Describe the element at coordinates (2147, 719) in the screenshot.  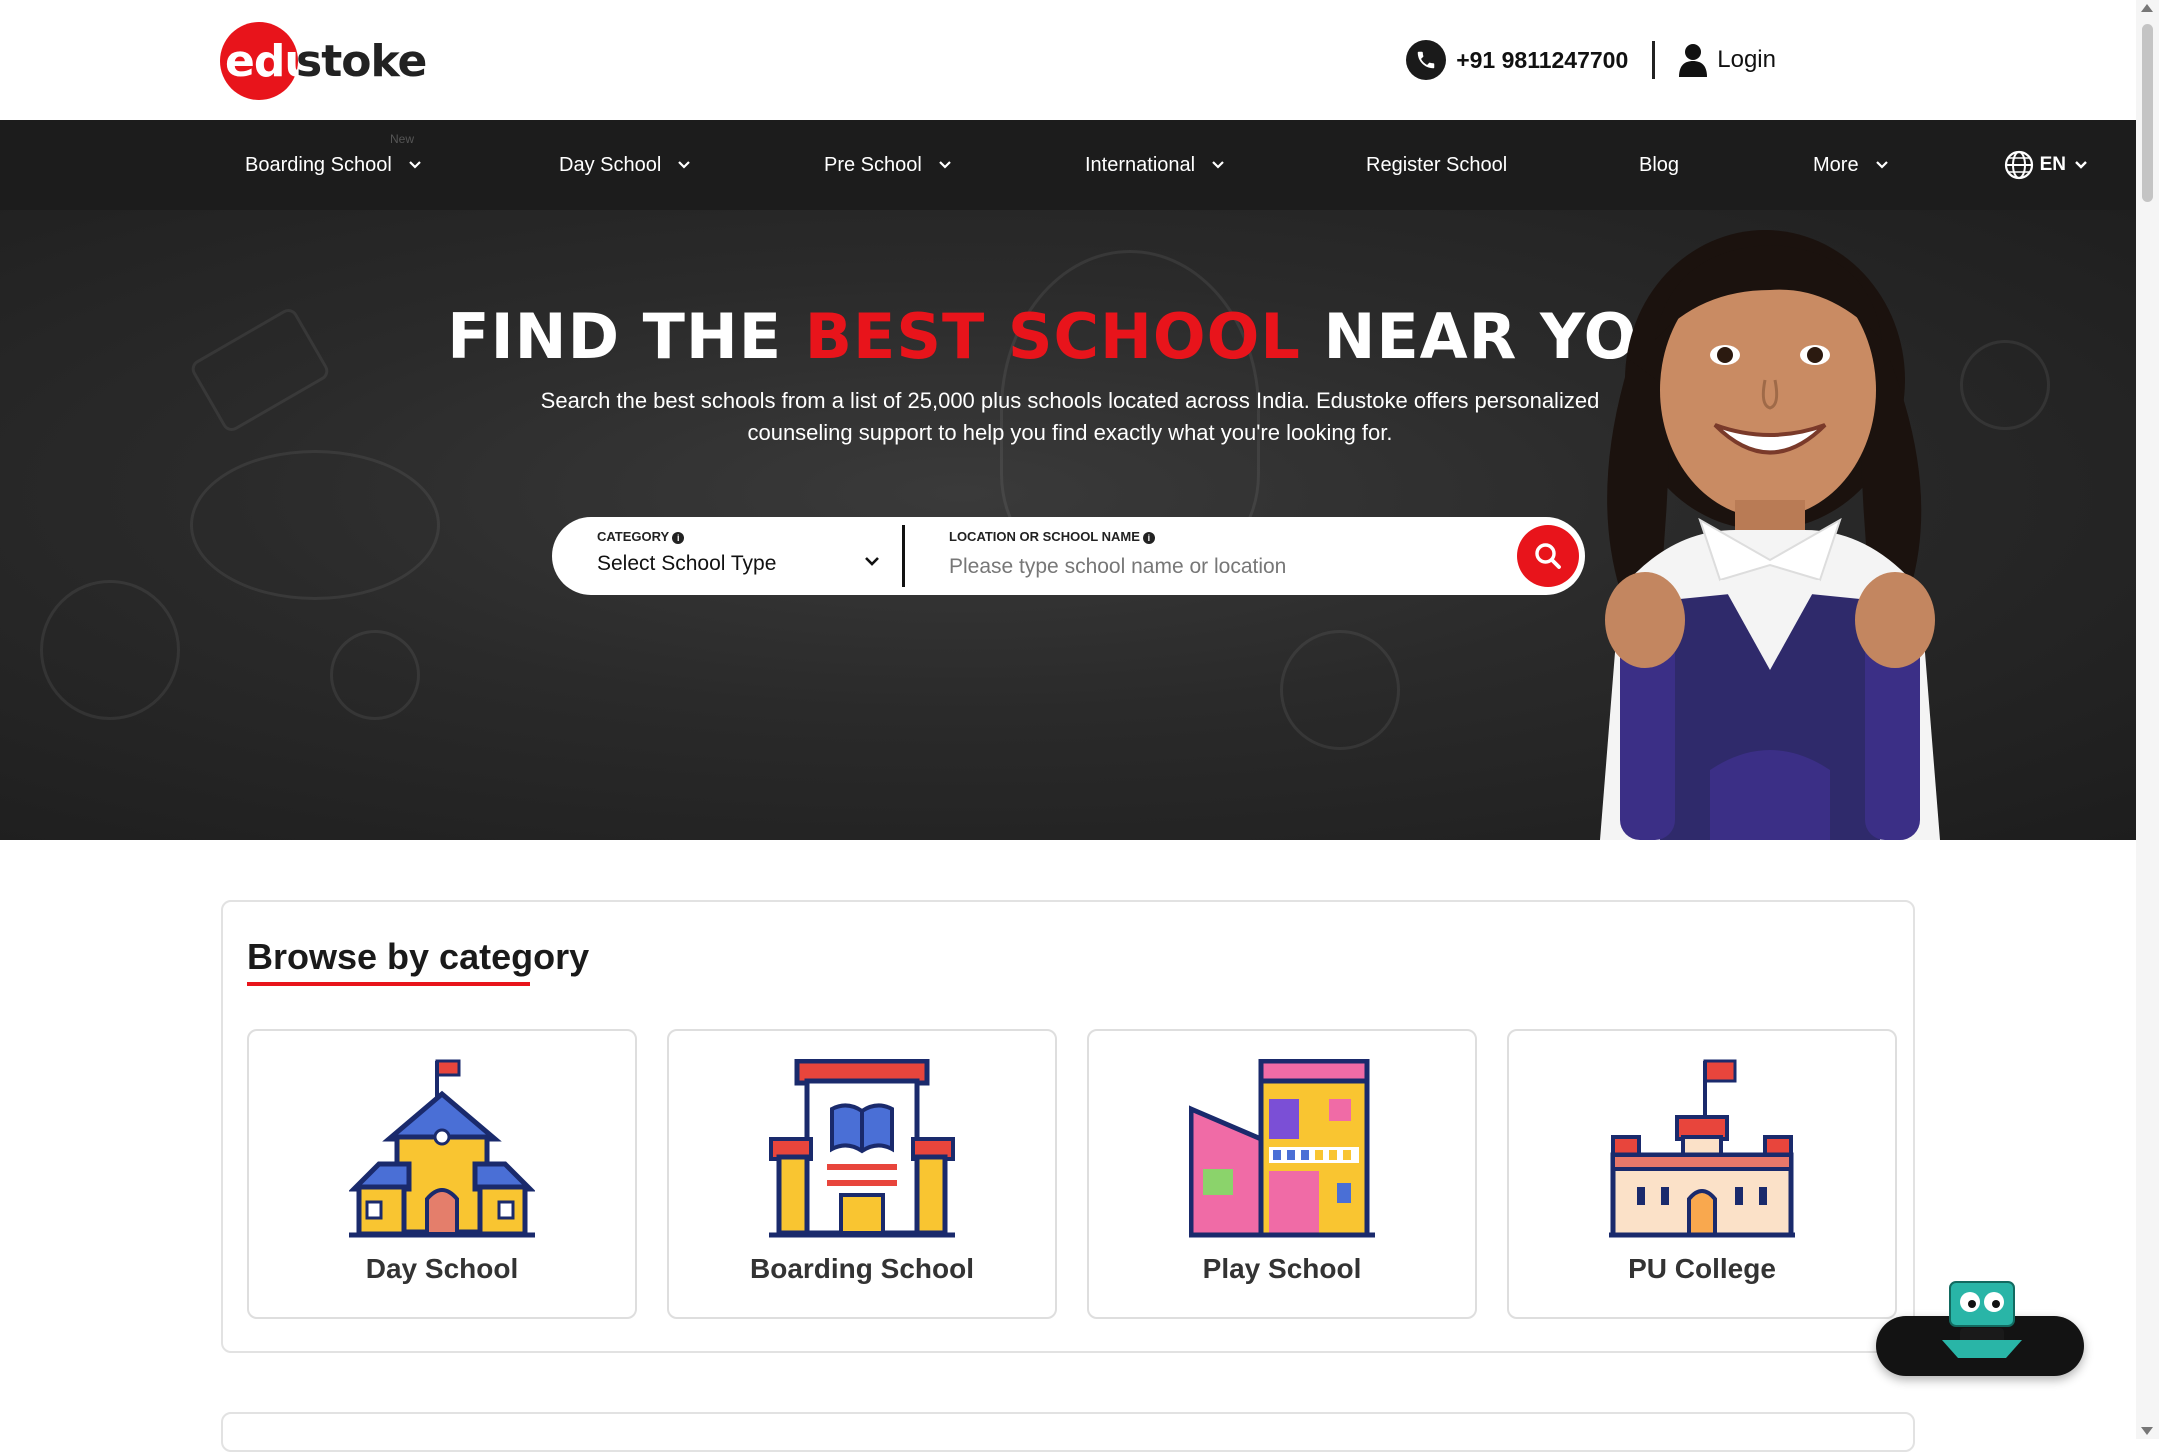
I see `page-scrollbar` at that location.